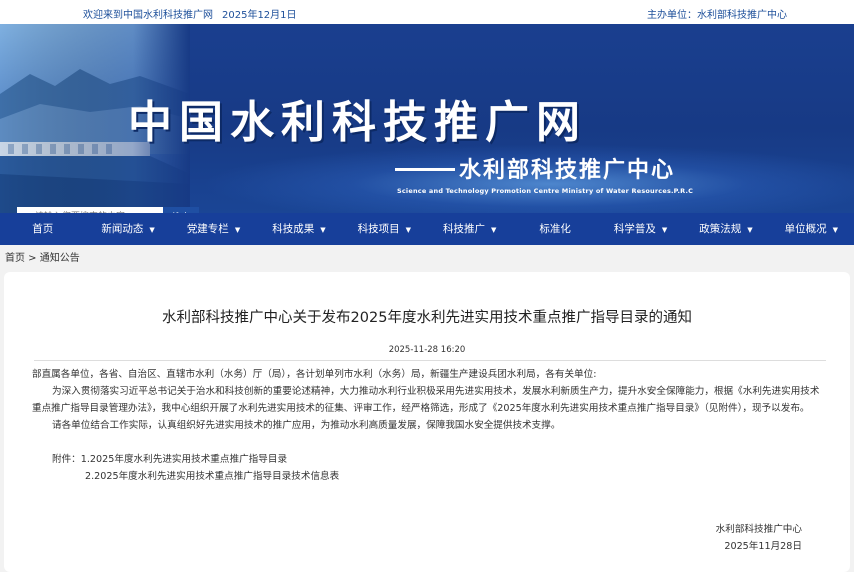 The height and width of the screenshot is (572, 854). I want to click on nav-label: 科技推广, so click(464, 229).